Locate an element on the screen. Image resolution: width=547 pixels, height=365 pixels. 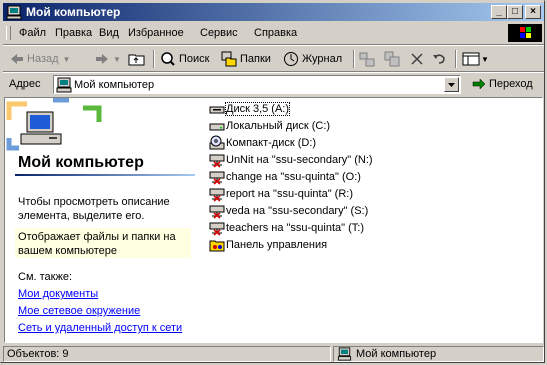
close-button: × is located at coordinates (533, 12).